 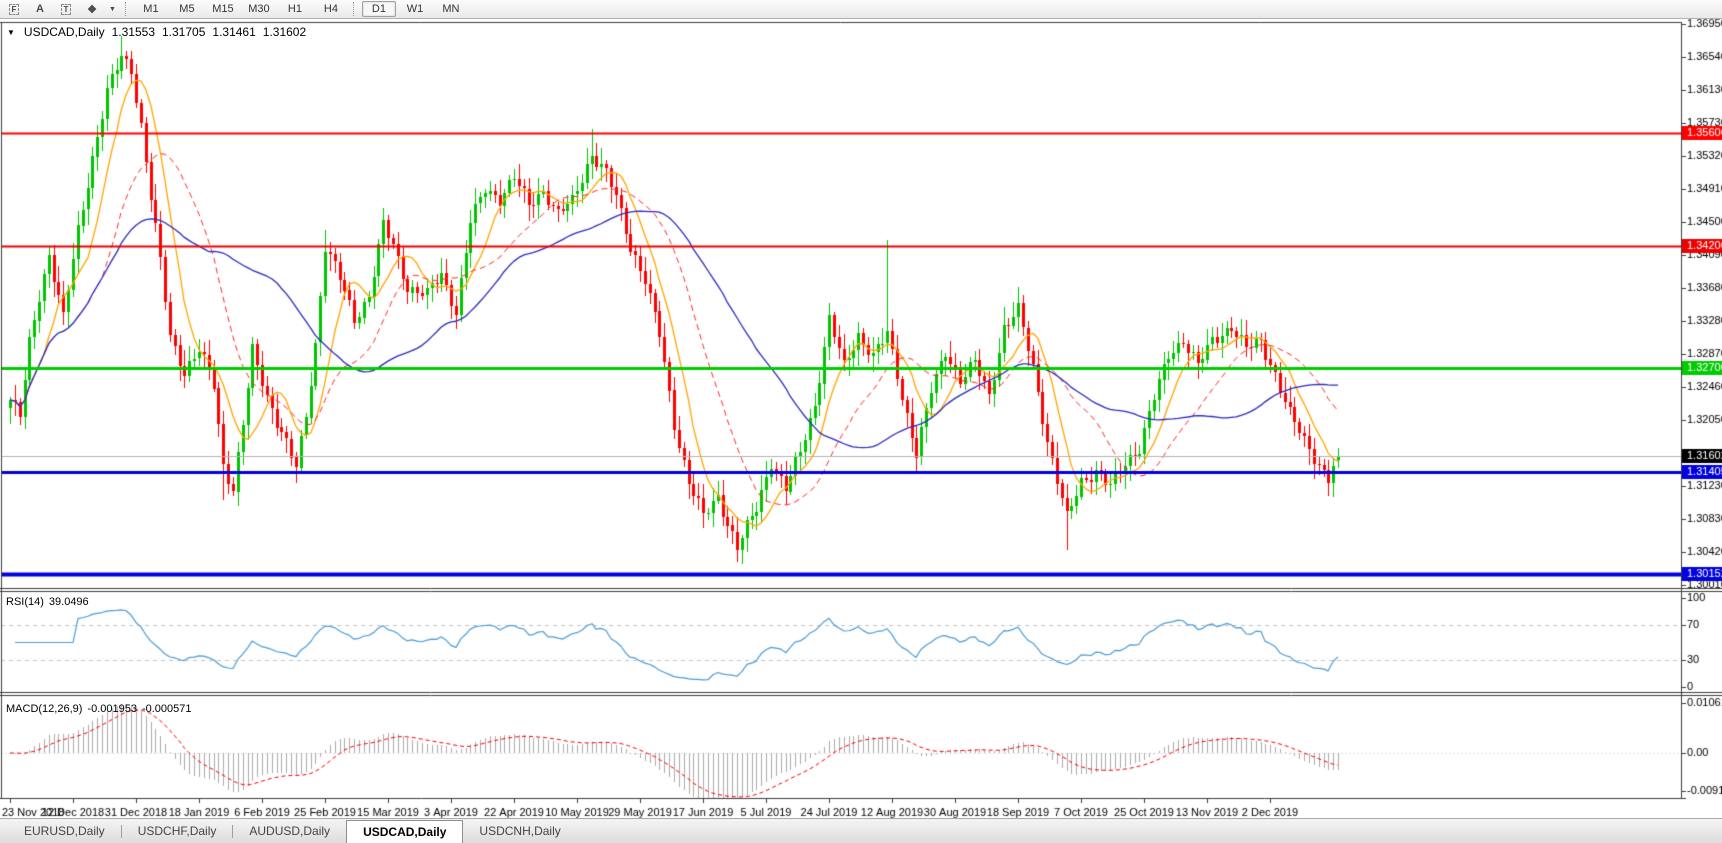 I want to click on macd-indicator-label: MACD(12,26,9) -0.001953 -0.000571, so click(x=101, y=709).